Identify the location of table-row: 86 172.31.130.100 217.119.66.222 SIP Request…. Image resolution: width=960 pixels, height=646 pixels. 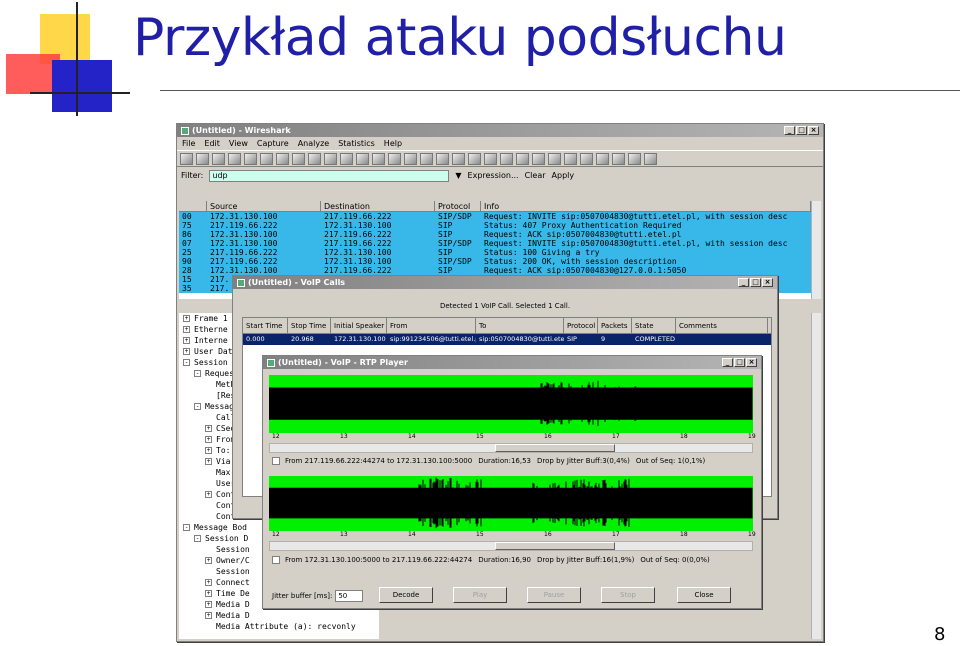
(495, 234).